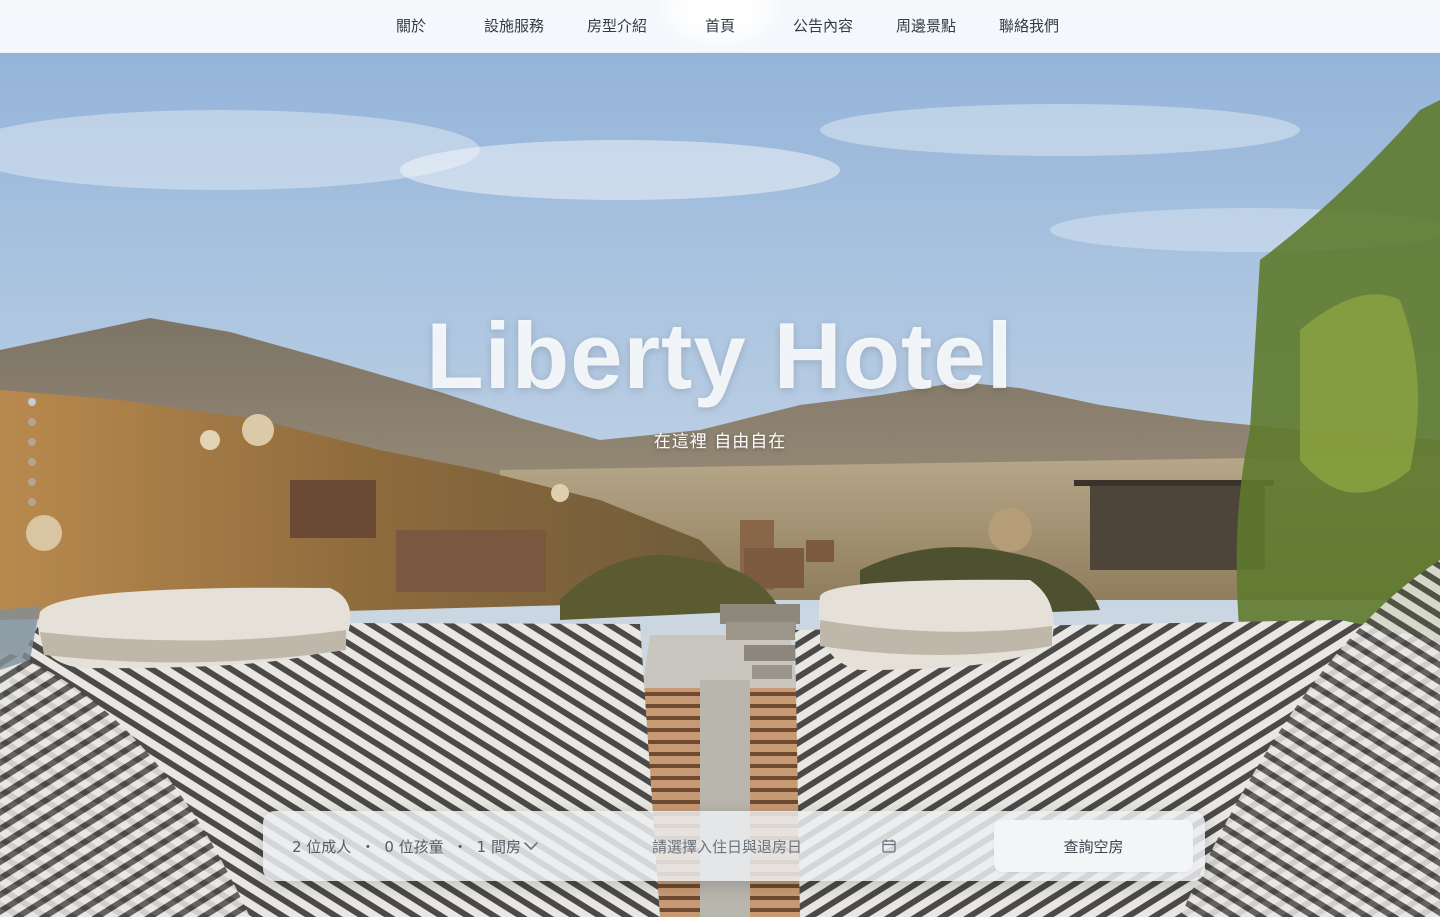  I want to click on chevron-down-icon, so click(531, 846).